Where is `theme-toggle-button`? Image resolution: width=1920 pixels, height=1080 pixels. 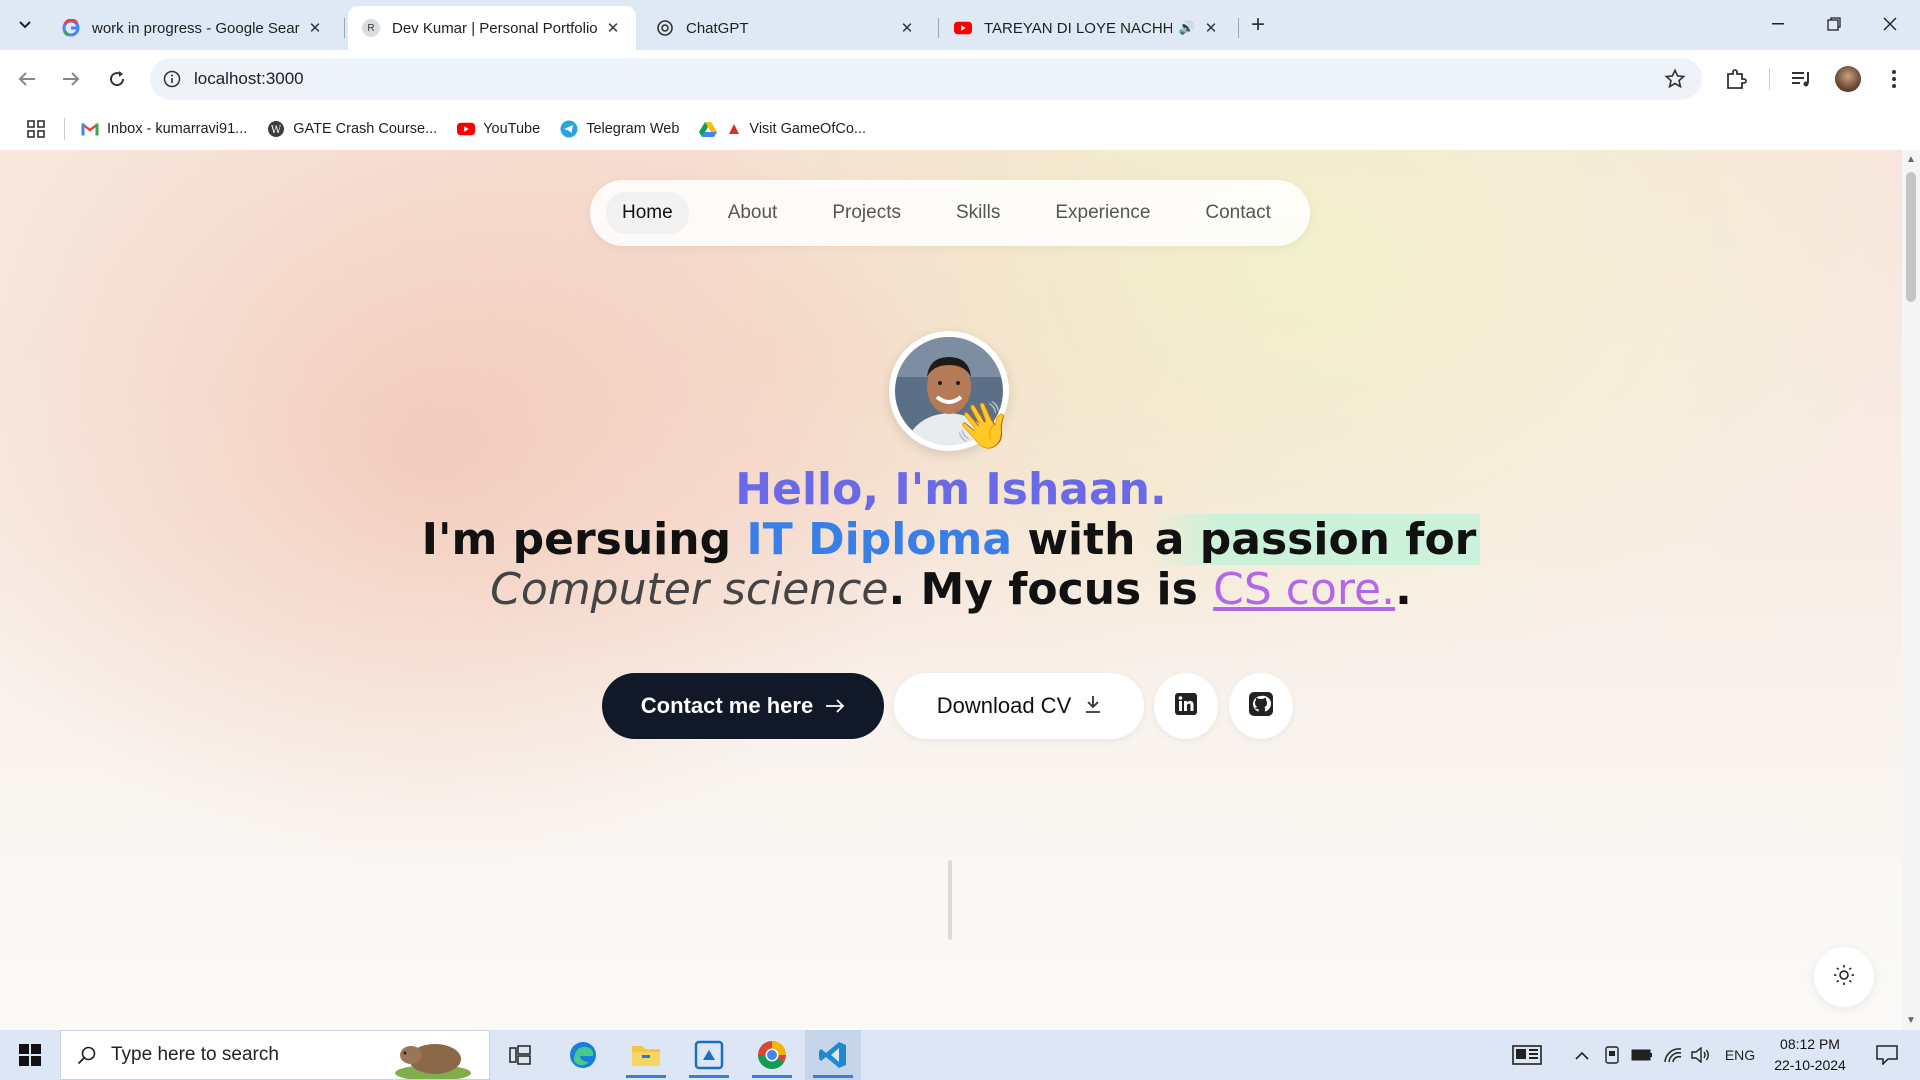 theme-toggle-button is located at coordinates (1844, 977).